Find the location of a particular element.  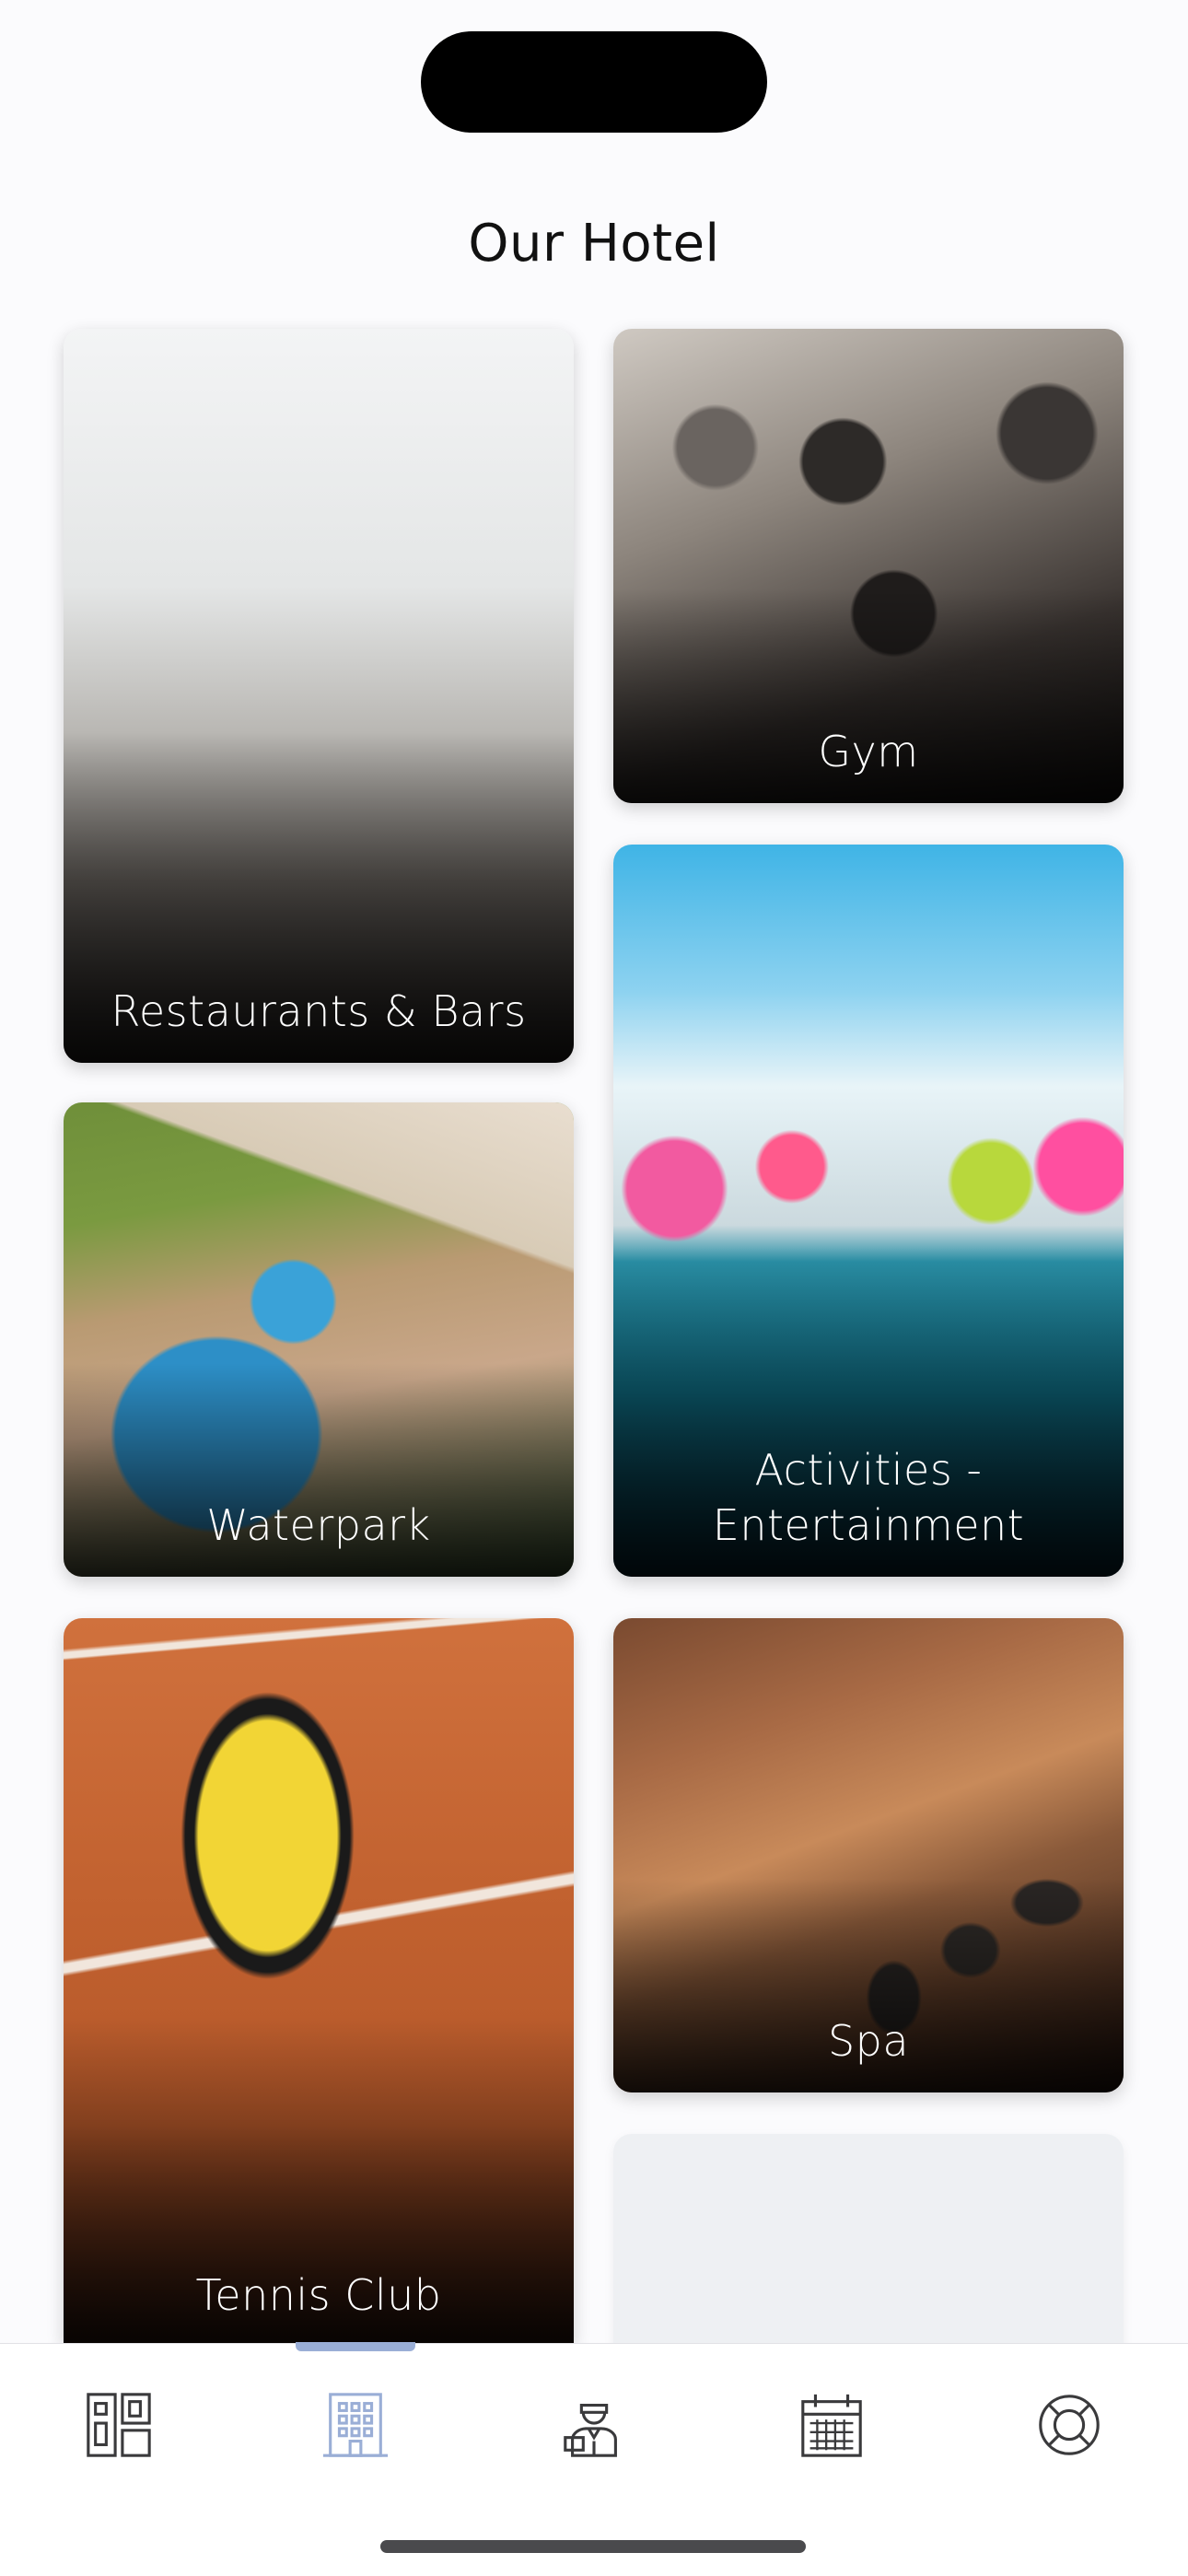

tile-gym: Gym is located at coordinates (869, 566).